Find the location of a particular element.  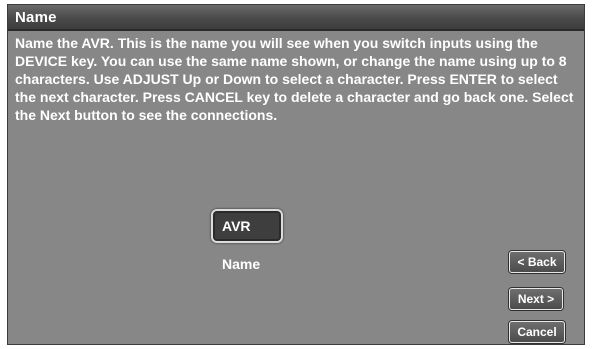

cancel-button: Cancel is located at coordinates (537, 332).